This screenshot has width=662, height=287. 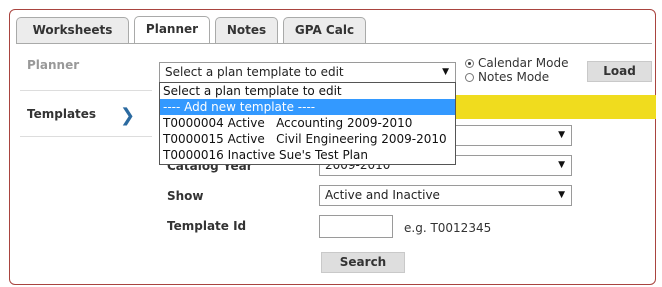 I want to click on tab-gpa-calc-label: GPA Calc, so click(x=324, y=30).